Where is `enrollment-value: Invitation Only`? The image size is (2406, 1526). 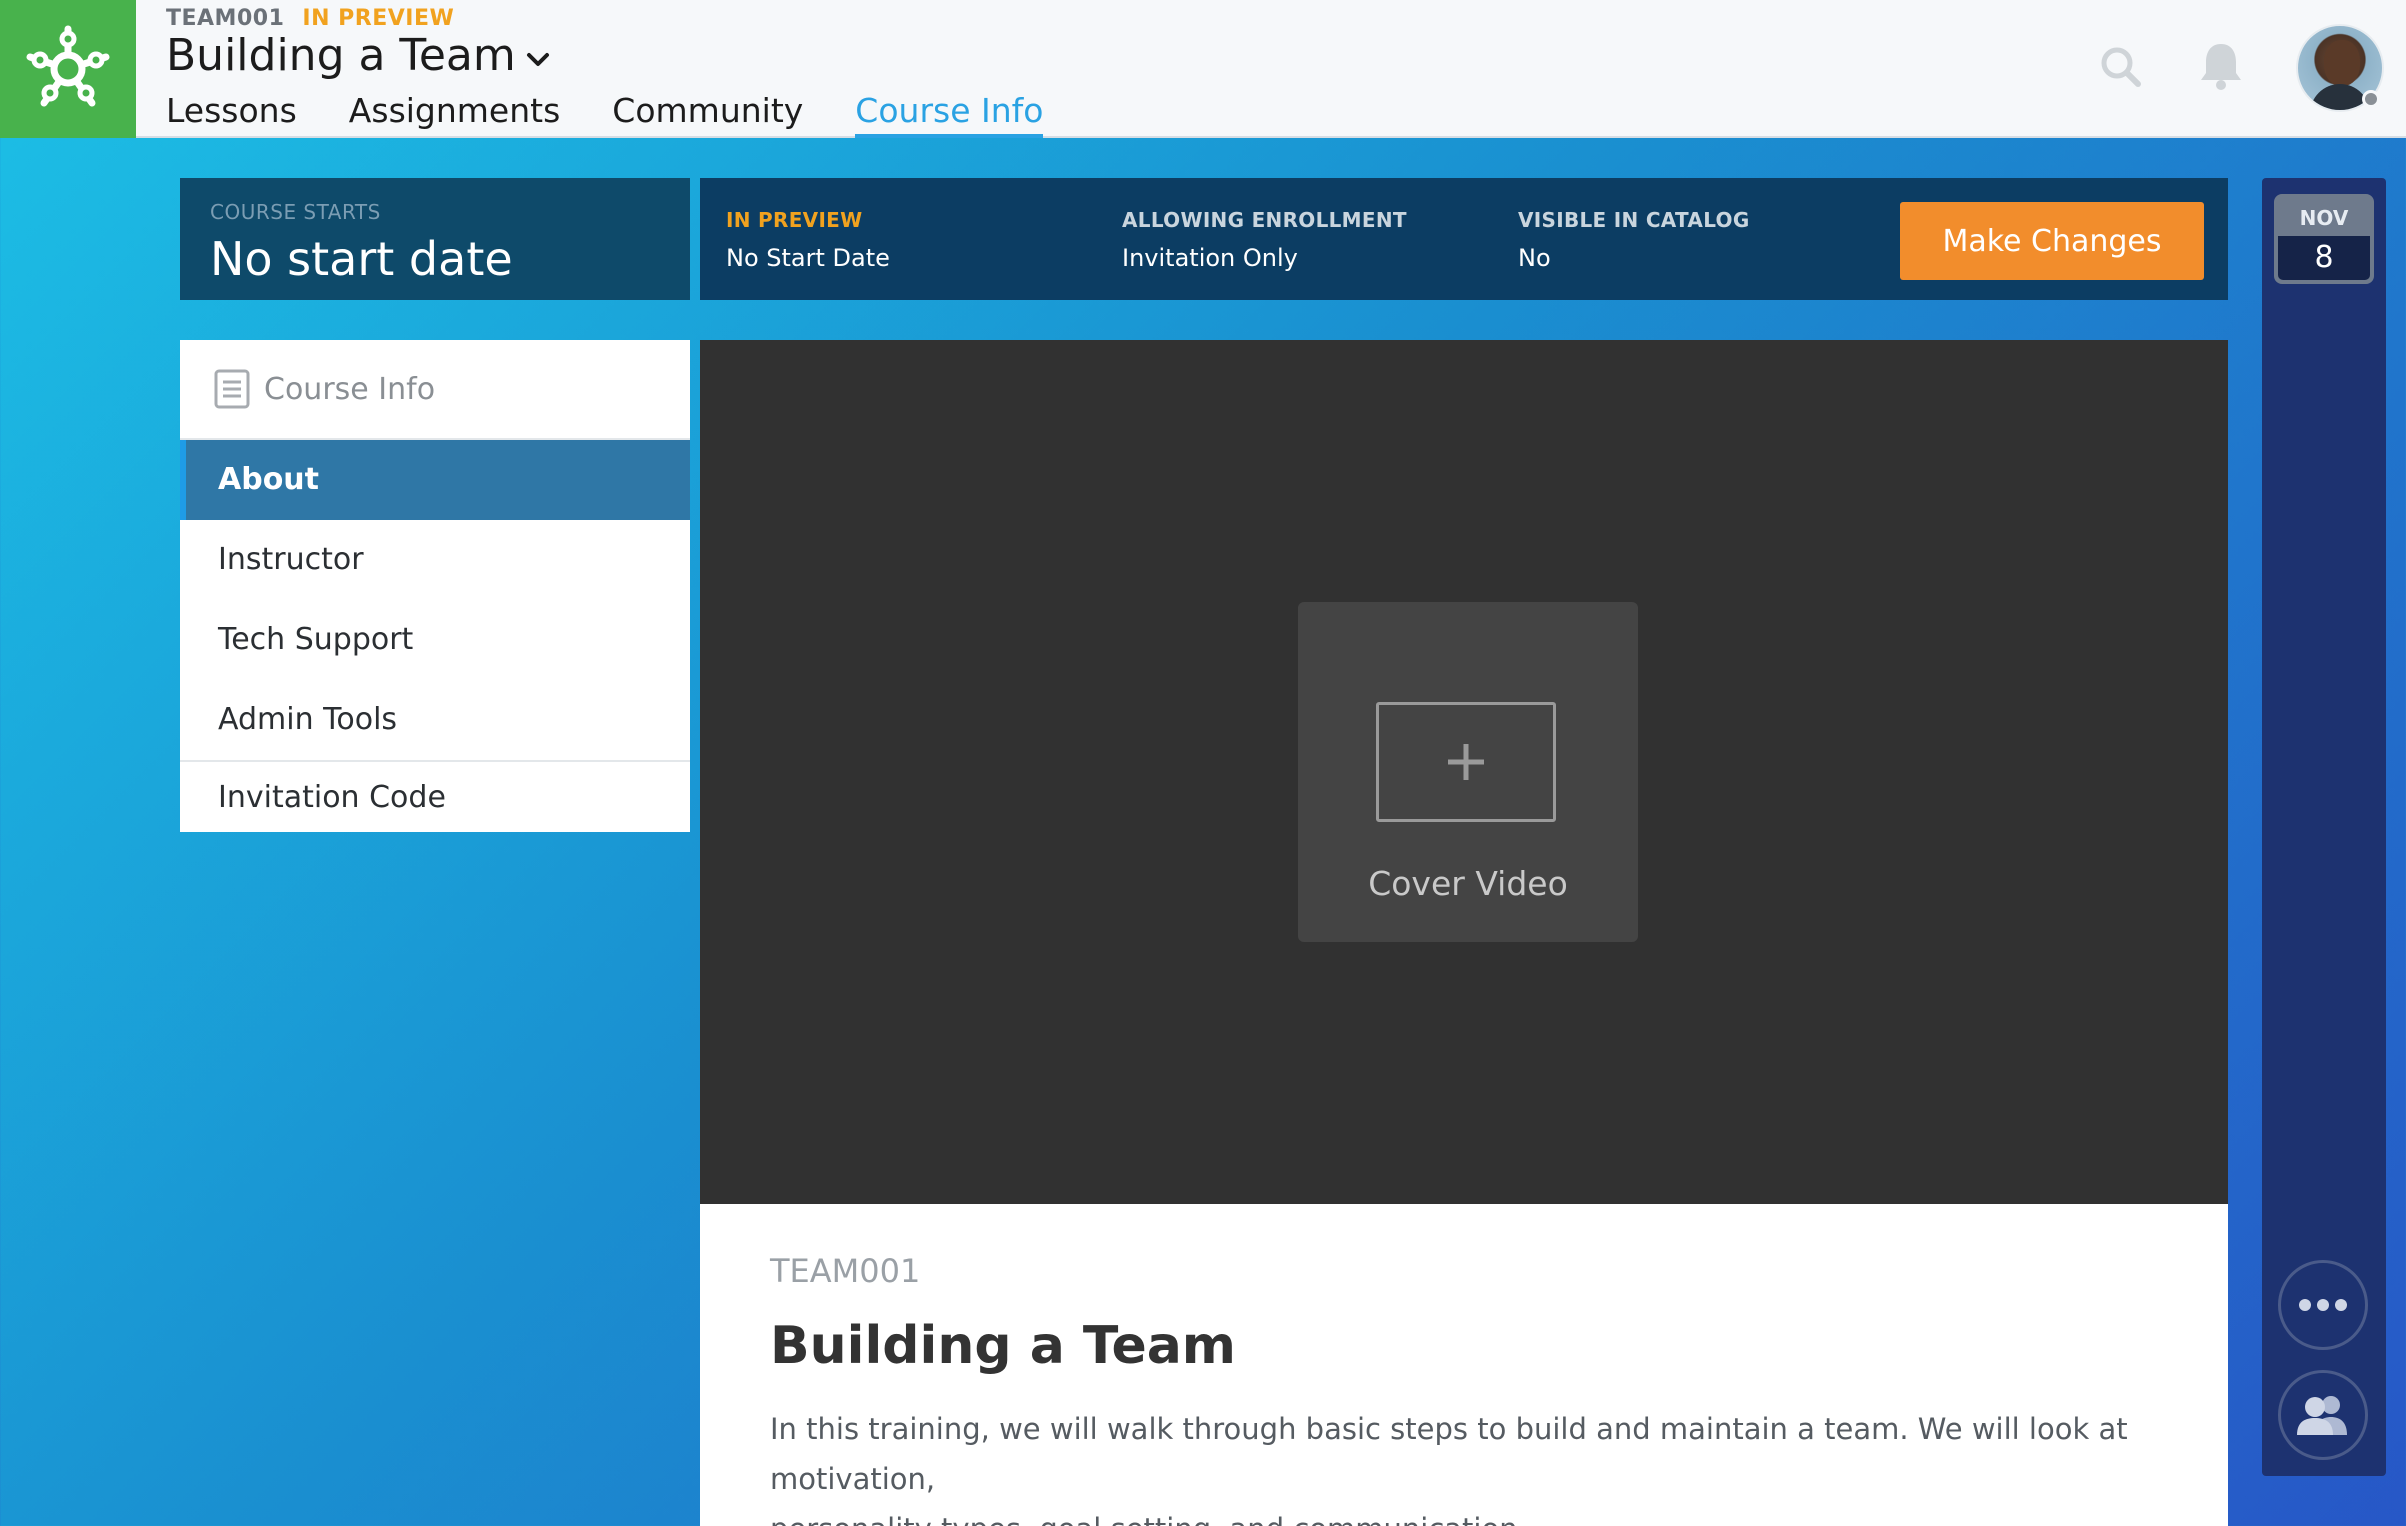 enrollment-value: Invitation Only is located at coordinates (1210, 258).